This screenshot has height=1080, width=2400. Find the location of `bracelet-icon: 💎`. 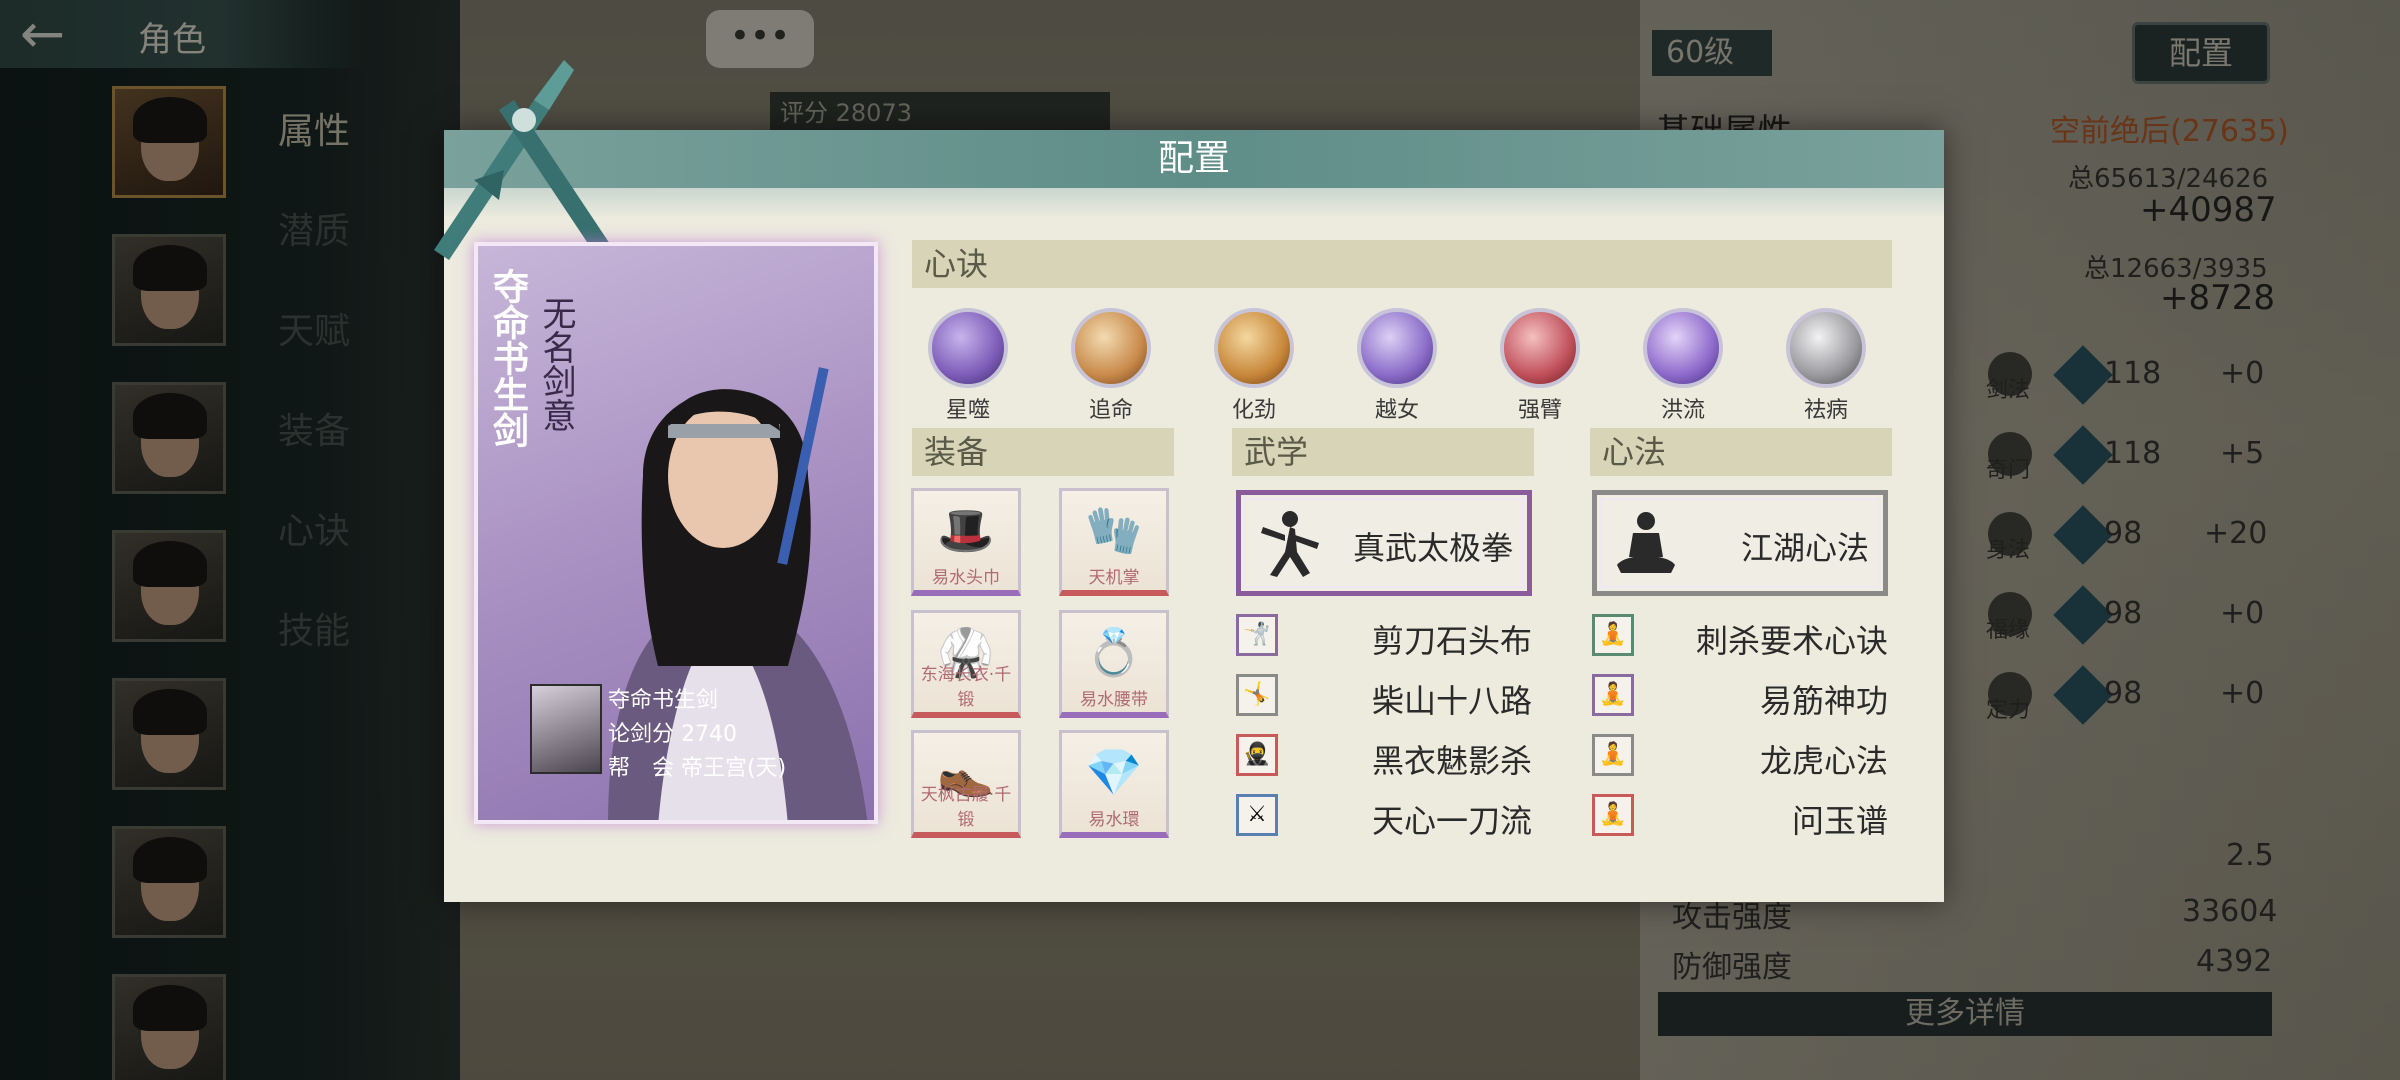

bracelet-icon: 💎 is located at coordinates (1114, 772).